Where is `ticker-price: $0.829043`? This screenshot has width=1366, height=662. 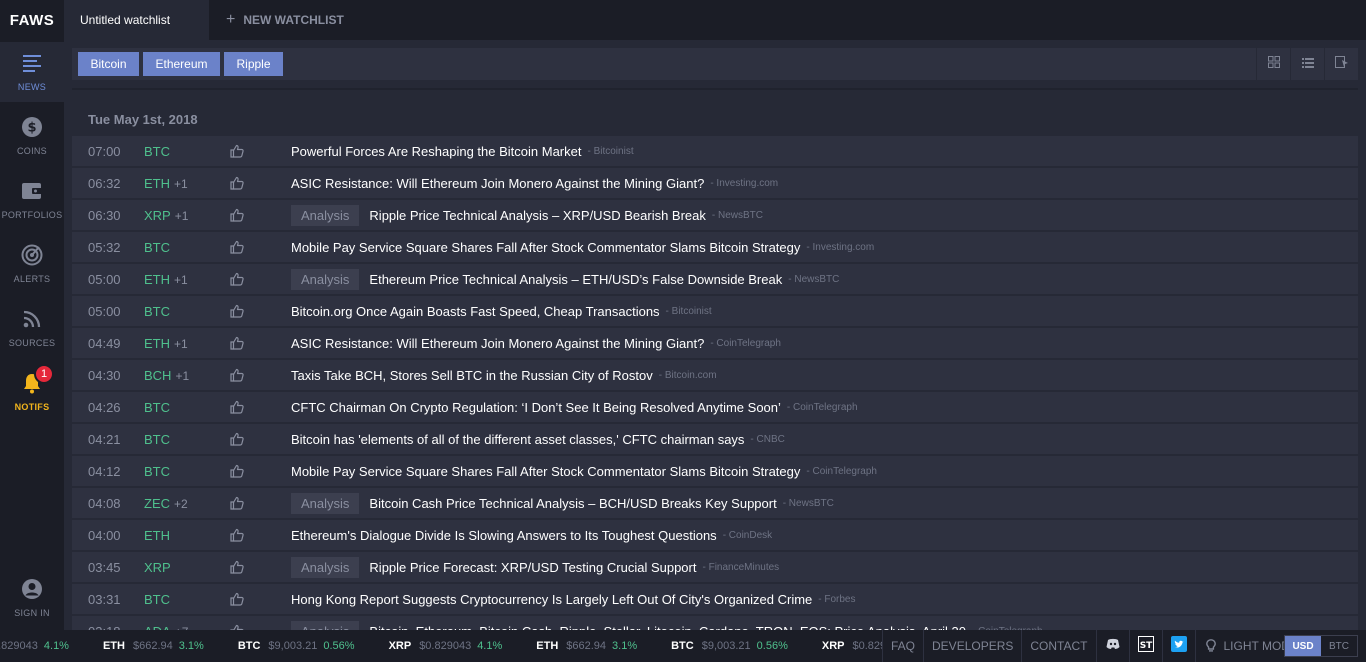
ticker-price: $0.829043 is located at coordinates (867, 646).